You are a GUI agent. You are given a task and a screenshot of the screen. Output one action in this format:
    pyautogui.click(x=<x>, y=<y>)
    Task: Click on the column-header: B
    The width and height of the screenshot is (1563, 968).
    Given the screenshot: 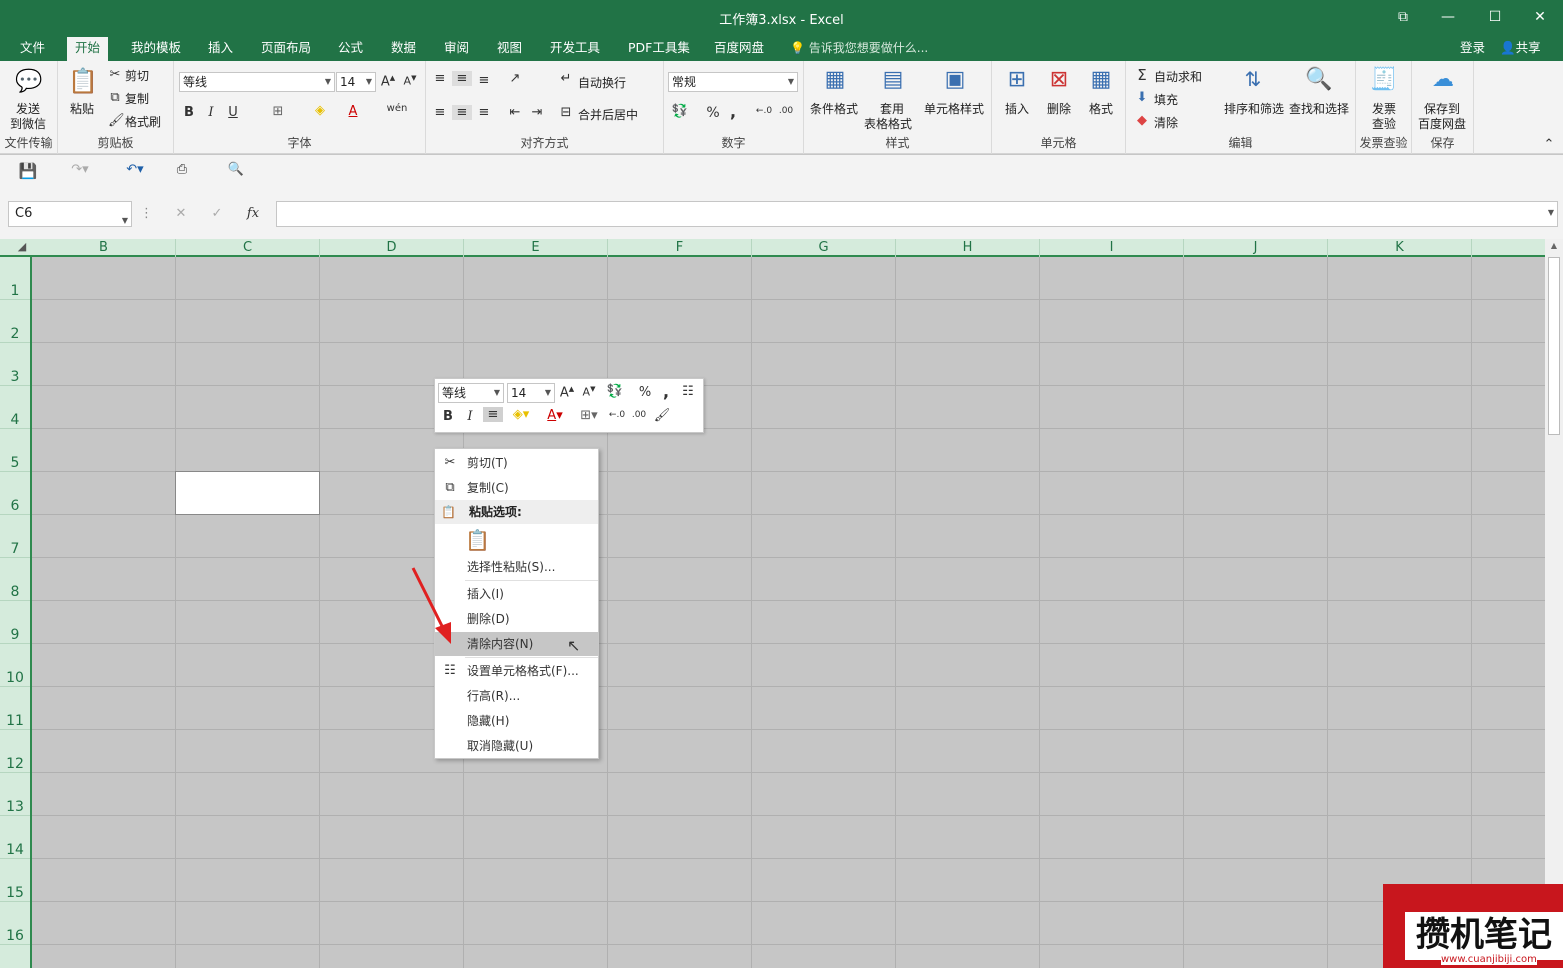 What is the action you would take?
    pyautogui.click(x=104, y=248)
    